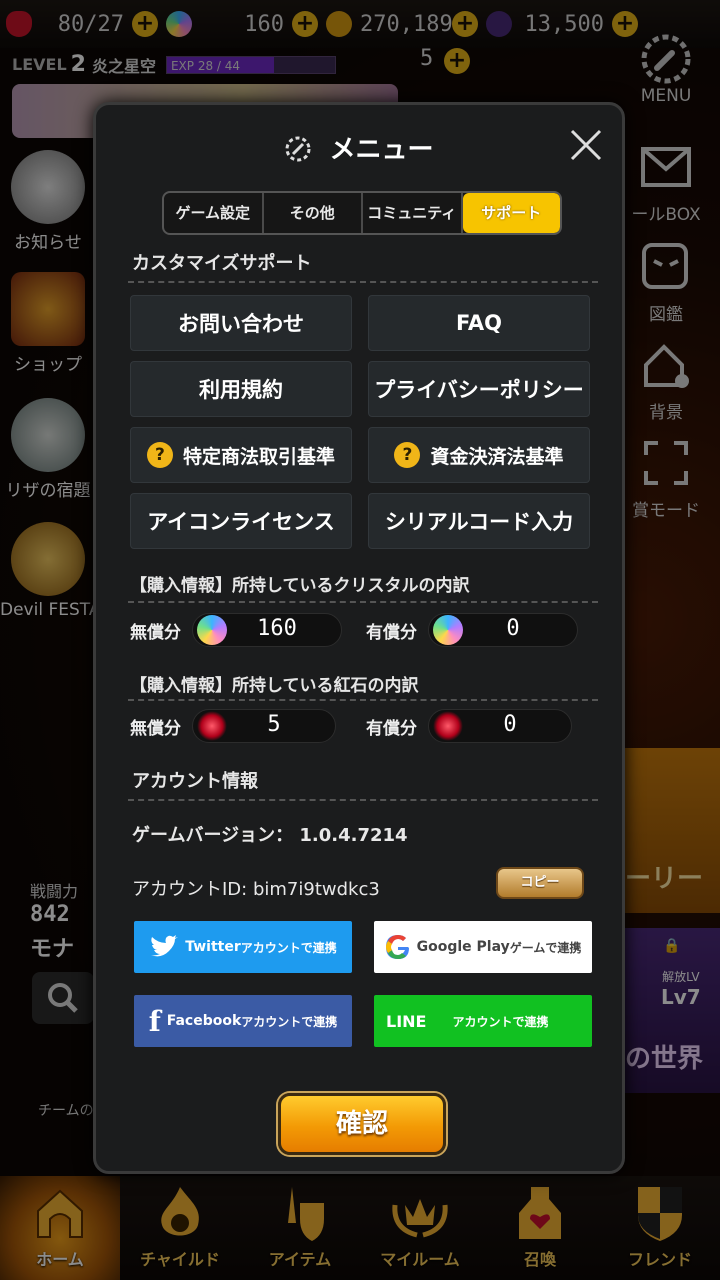 The image size is (720, 1280). What do you see at coordinates (398, 947) in the screenshot?
I see `google-g-icon` at bounding box center [398, 947].